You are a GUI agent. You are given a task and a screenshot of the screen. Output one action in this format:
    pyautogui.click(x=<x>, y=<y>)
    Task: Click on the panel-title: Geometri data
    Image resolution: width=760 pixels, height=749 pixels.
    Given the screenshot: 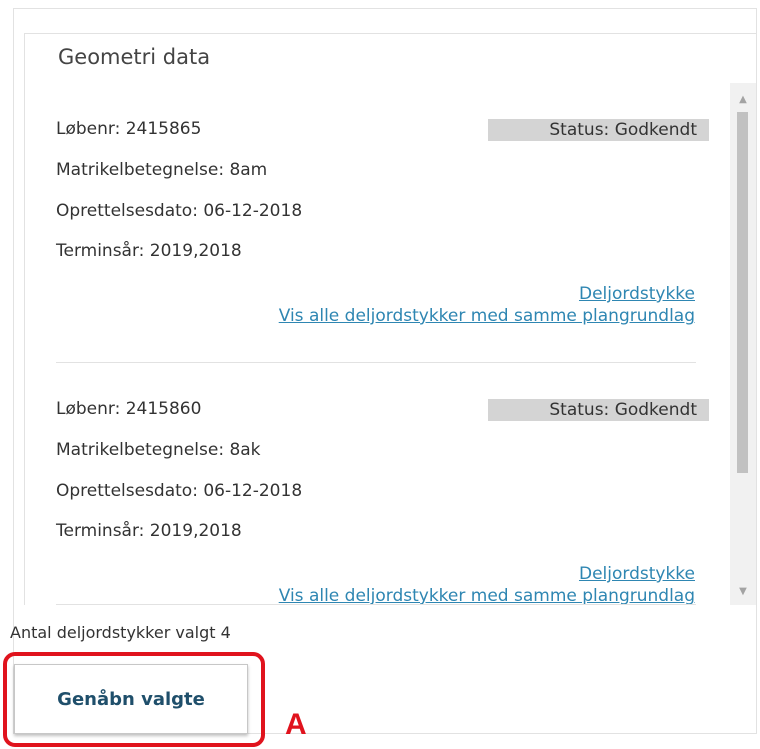 What is the action you would take?
    pyautogui.click(x=134, y=57)
    